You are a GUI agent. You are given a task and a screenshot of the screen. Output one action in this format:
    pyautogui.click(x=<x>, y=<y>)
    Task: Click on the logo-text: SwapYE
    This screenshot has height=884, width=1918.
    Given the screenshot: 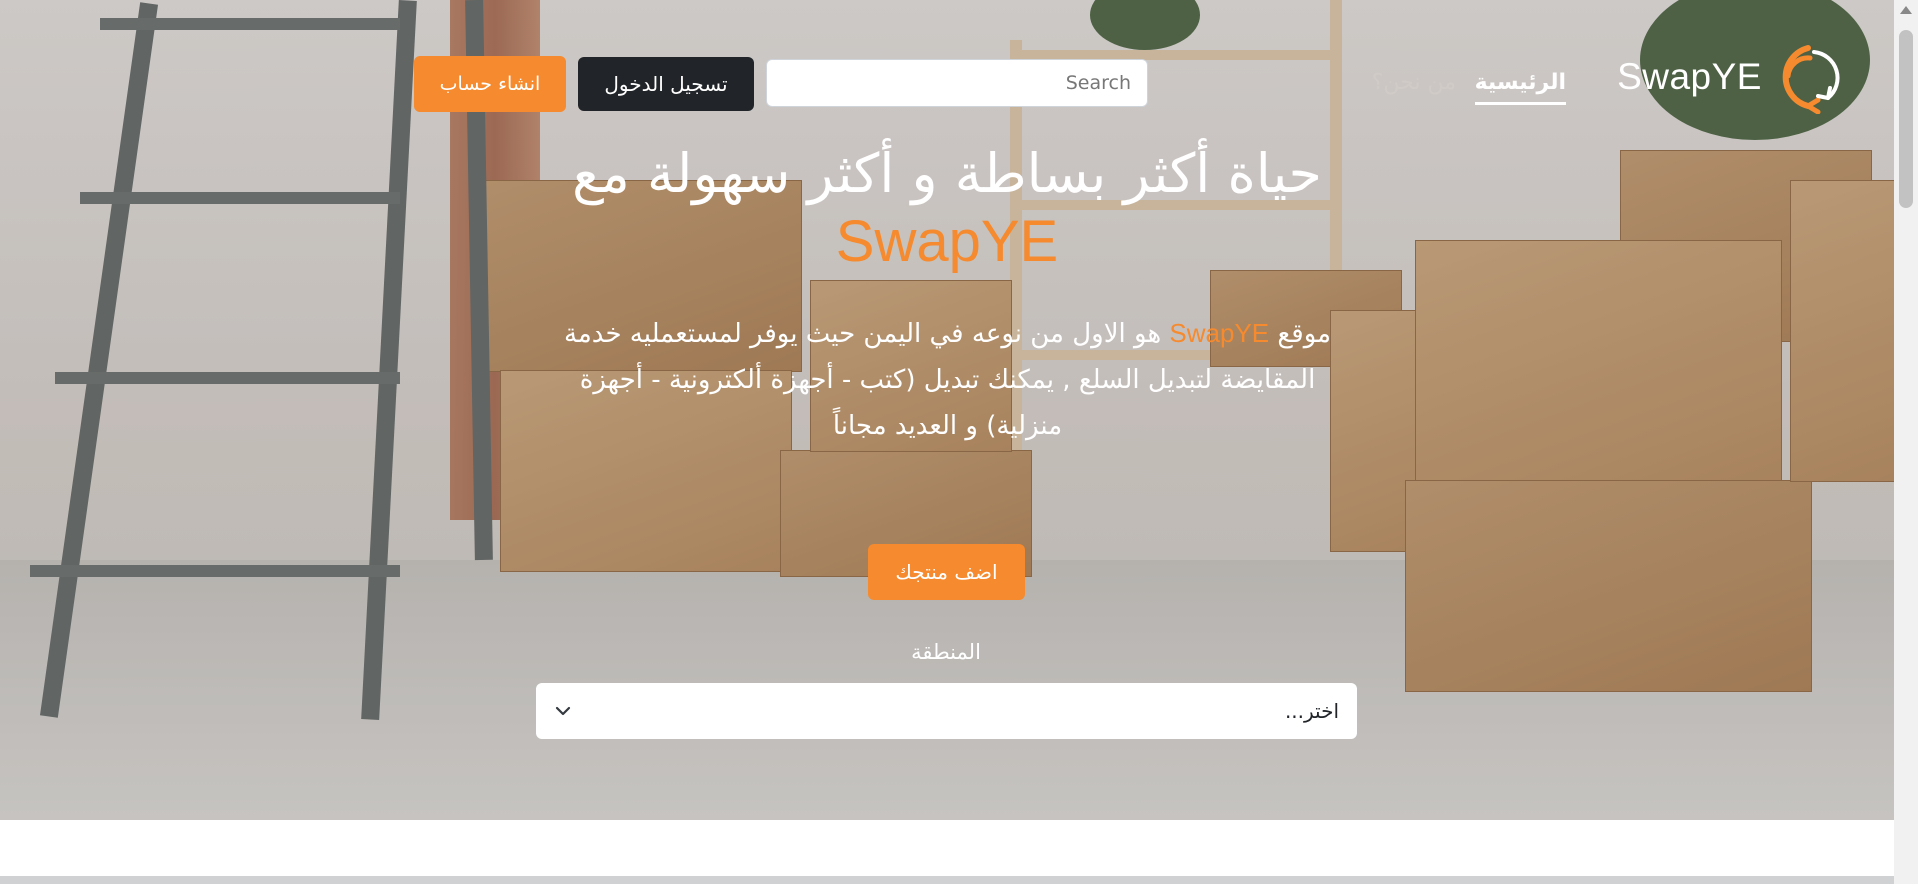 What is the action you would take?
    pyautogui.click(x=1689, y=76)
    